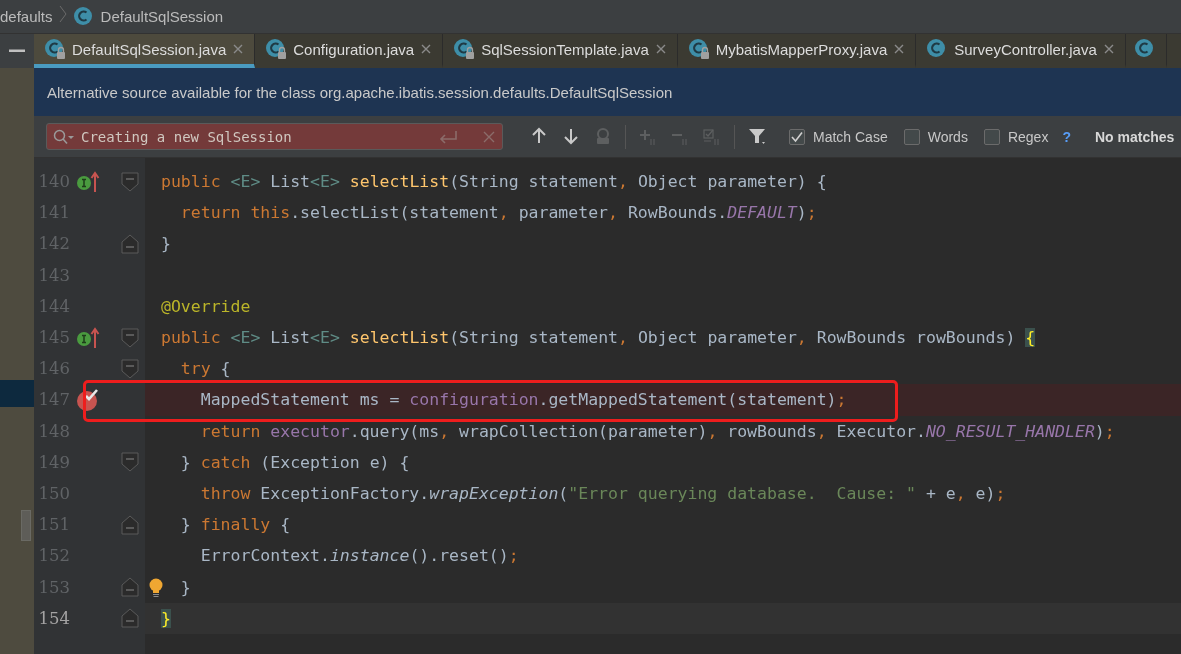  What do you see at coordinates (657, 431) in the screenshot?
I see `code-line: return executor.query(ms, wrapCollection(parameter), rowBounds, Executor.NO_RESULT_HANDLER);` at bounding box center [657, 431].